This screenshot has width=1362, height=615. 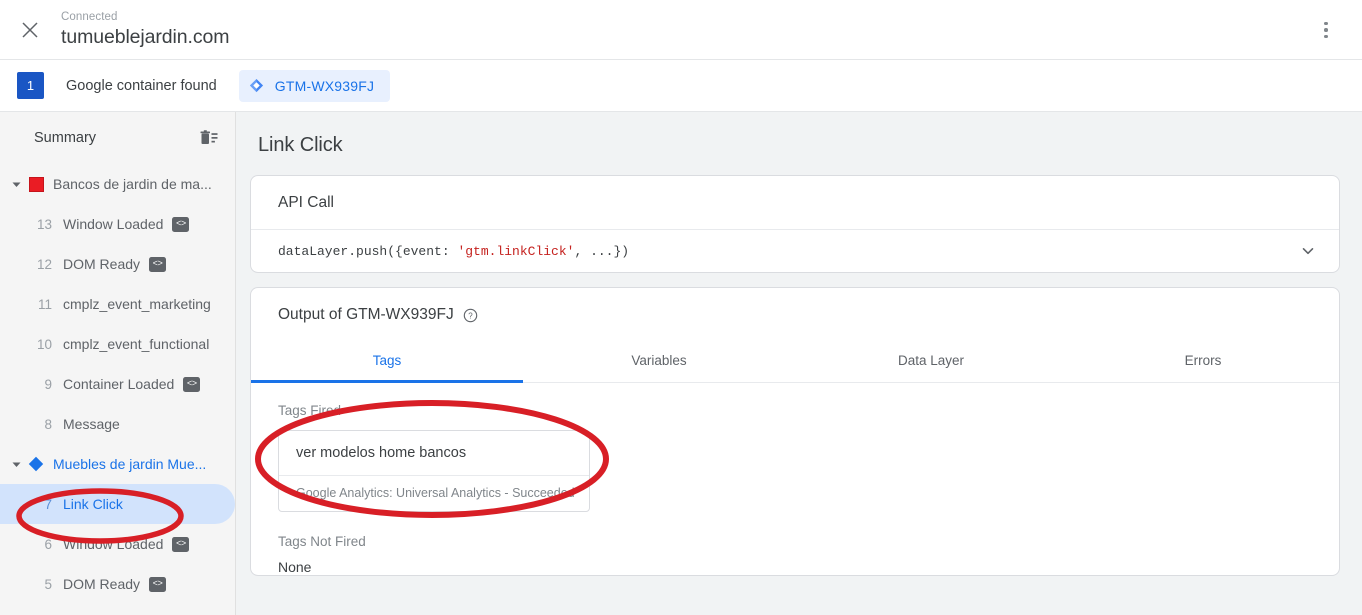 I want to click on summary-label: Summary, so click(x=65, y=138).